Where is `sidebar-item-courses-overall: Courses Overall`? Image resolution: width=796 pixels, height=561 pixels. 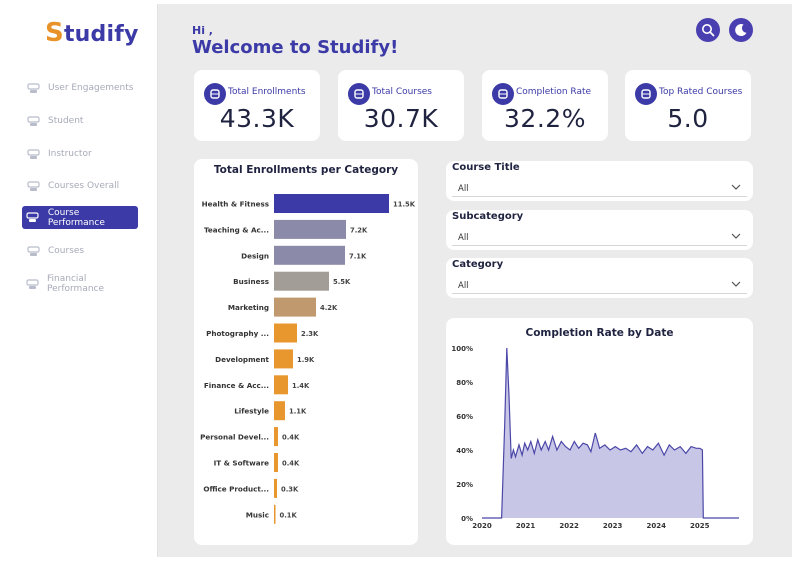 sidebar-item-courses-overall: Courses Overall is located at coordinates (80, 186).